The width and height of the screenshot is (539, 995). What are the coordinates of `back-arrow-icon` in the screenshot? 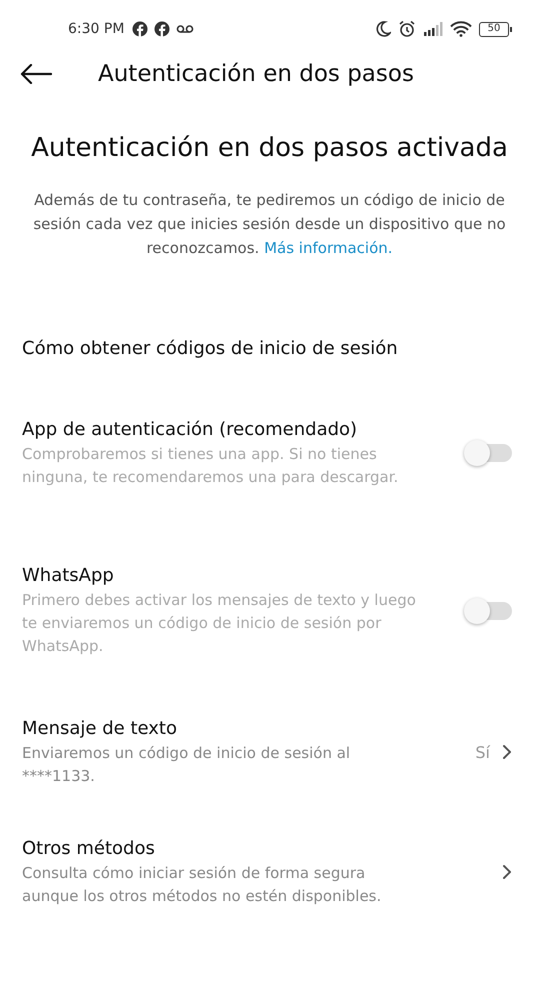 It's located at (36, 74).